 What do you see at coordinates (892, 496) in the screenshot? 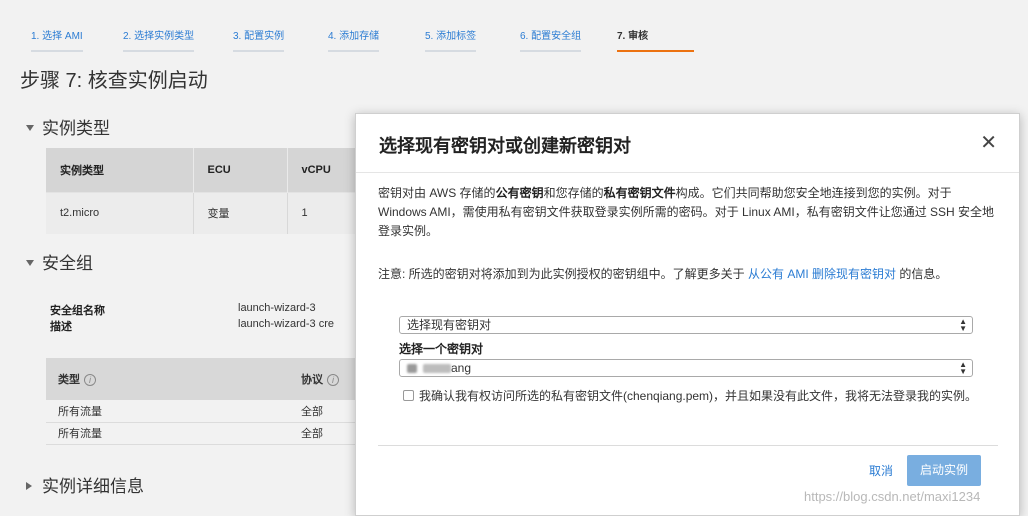
I see `watermark: https://blog.csdn.net/maxi1234` at bounding box center [892, 496].